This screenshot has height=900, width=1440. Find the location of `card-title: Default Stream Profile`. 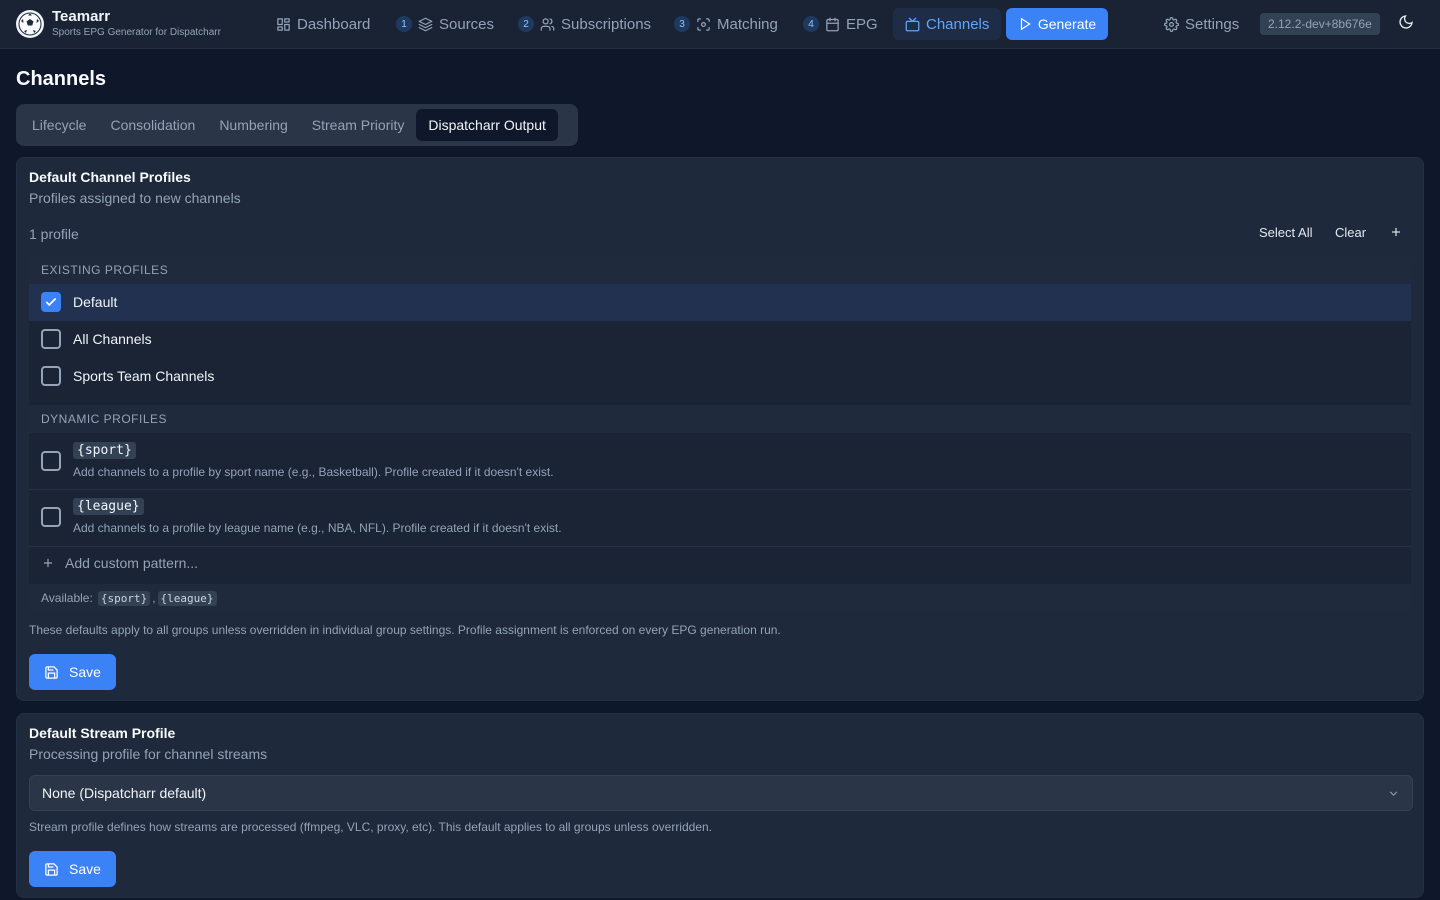

card-title: Default Stream Profile is located at coordinates (102, 733).